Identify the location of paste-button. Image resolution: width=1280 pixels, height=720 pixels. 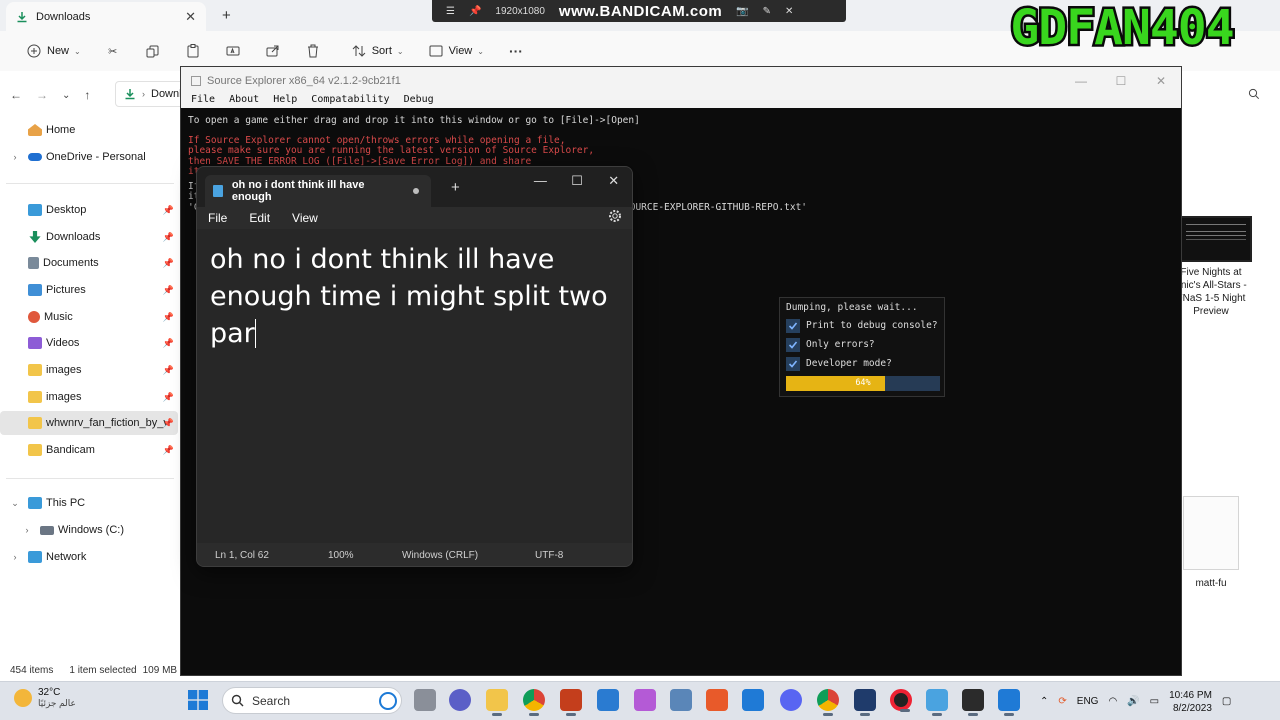
(193, 51).